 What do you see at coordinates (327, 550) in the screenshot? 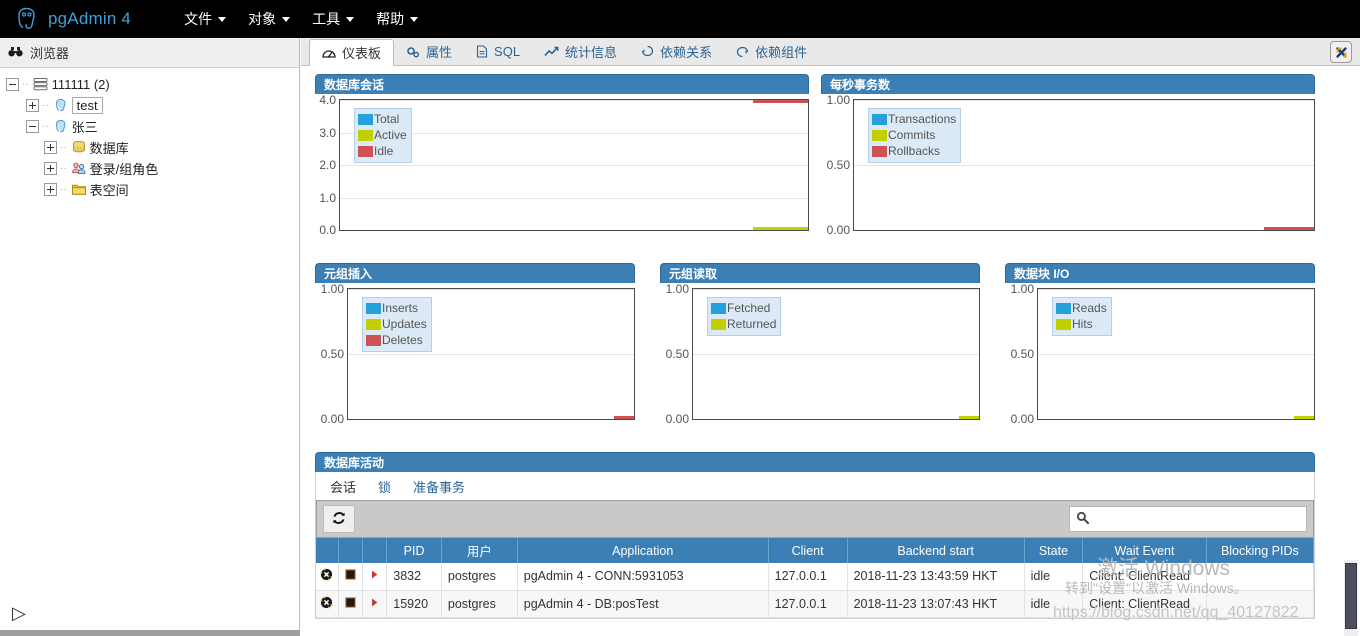
I see `col-terminate` at bounding box center [327, 550].